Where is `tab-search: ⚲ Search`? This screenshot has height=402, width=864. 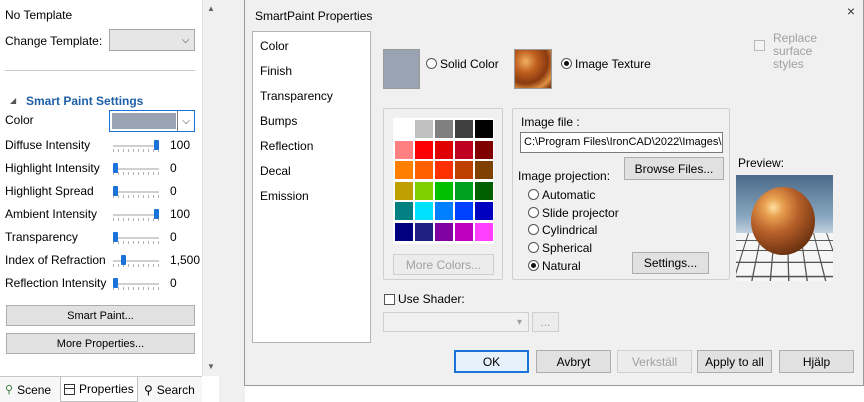 tab-search: ⚲ Search is located at coordinates (169, 389).